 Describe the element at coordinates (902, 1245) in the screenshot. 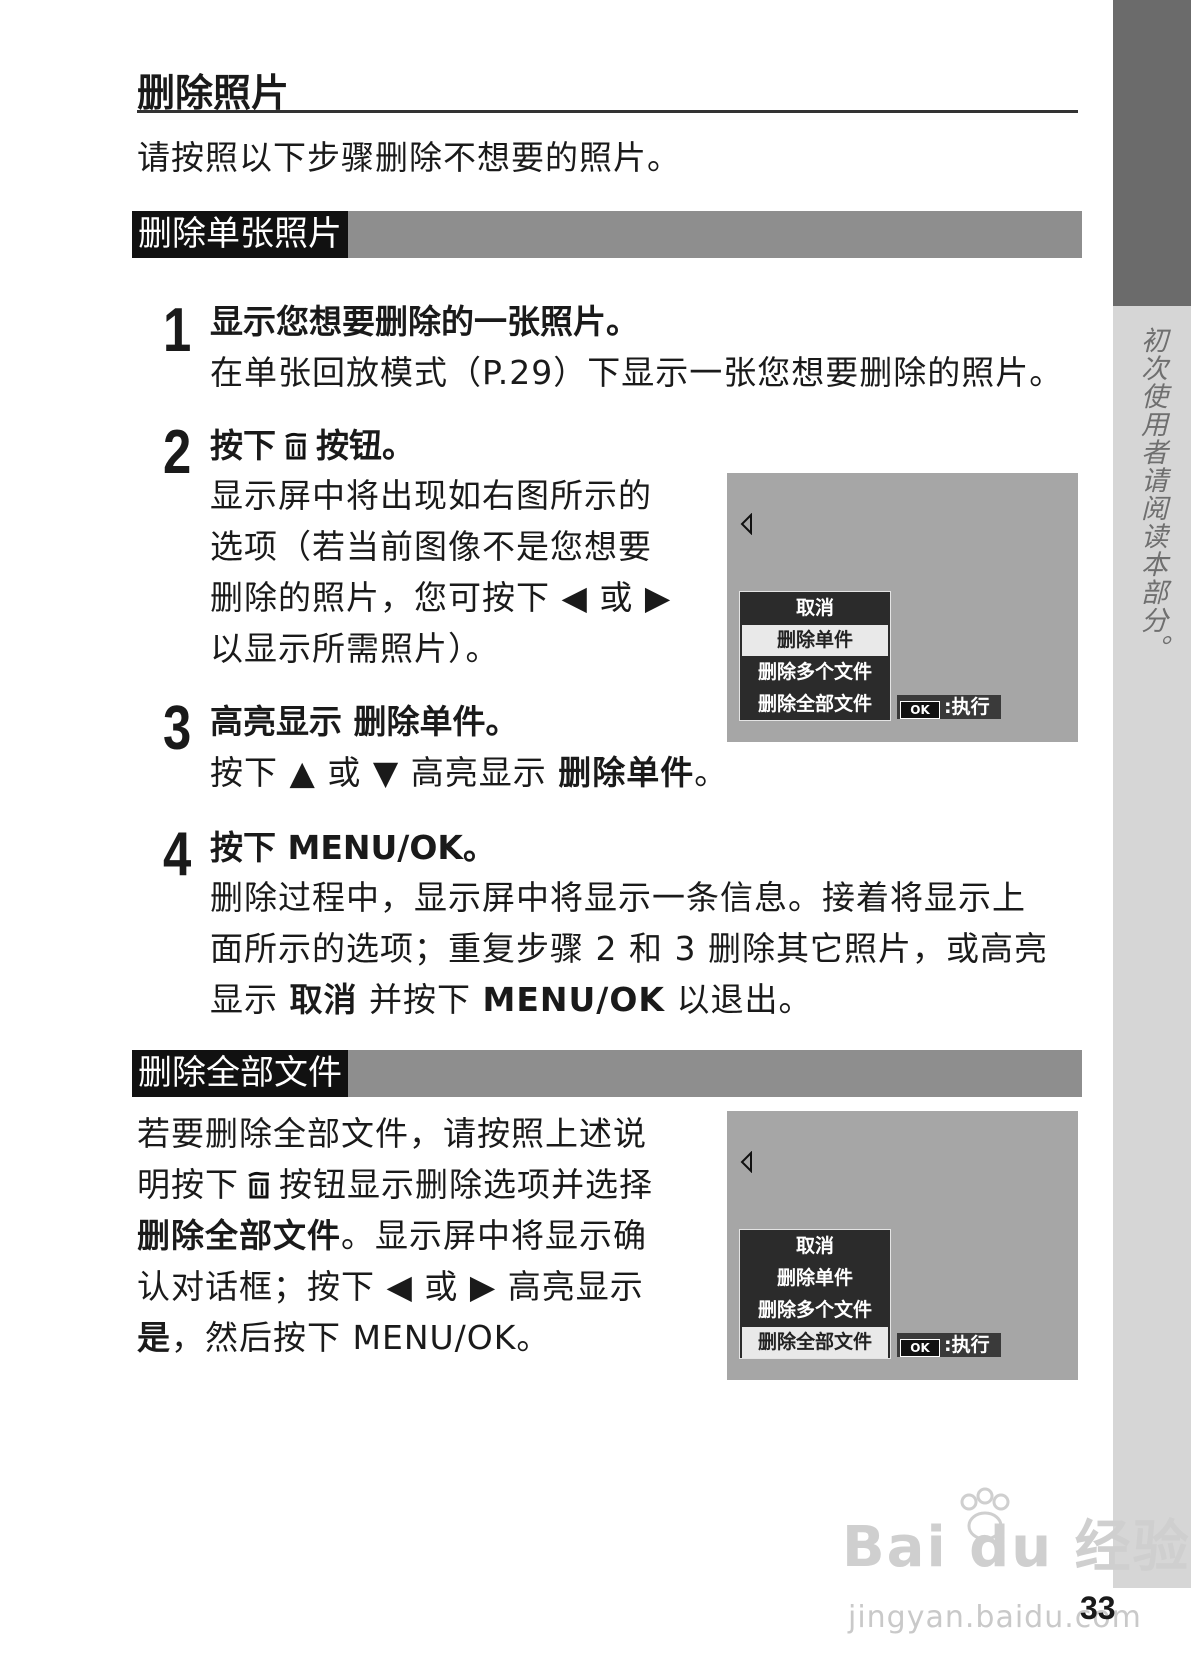

I see `camera-screen-all: 取消 删除单件 删除多个文件 删除全部文件 OK:执行` at that location.